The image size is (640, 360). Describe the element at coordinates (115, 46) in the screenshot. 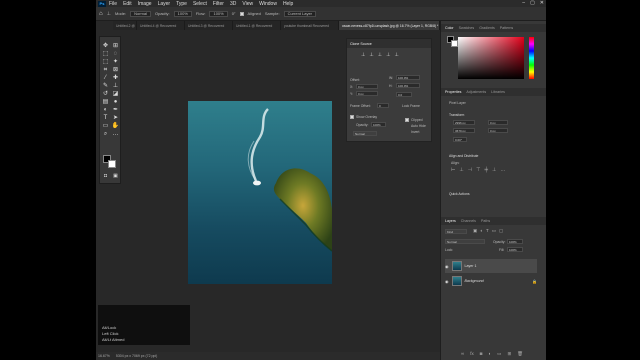

I see `artboard-tool-icon: ⊞` at that location.